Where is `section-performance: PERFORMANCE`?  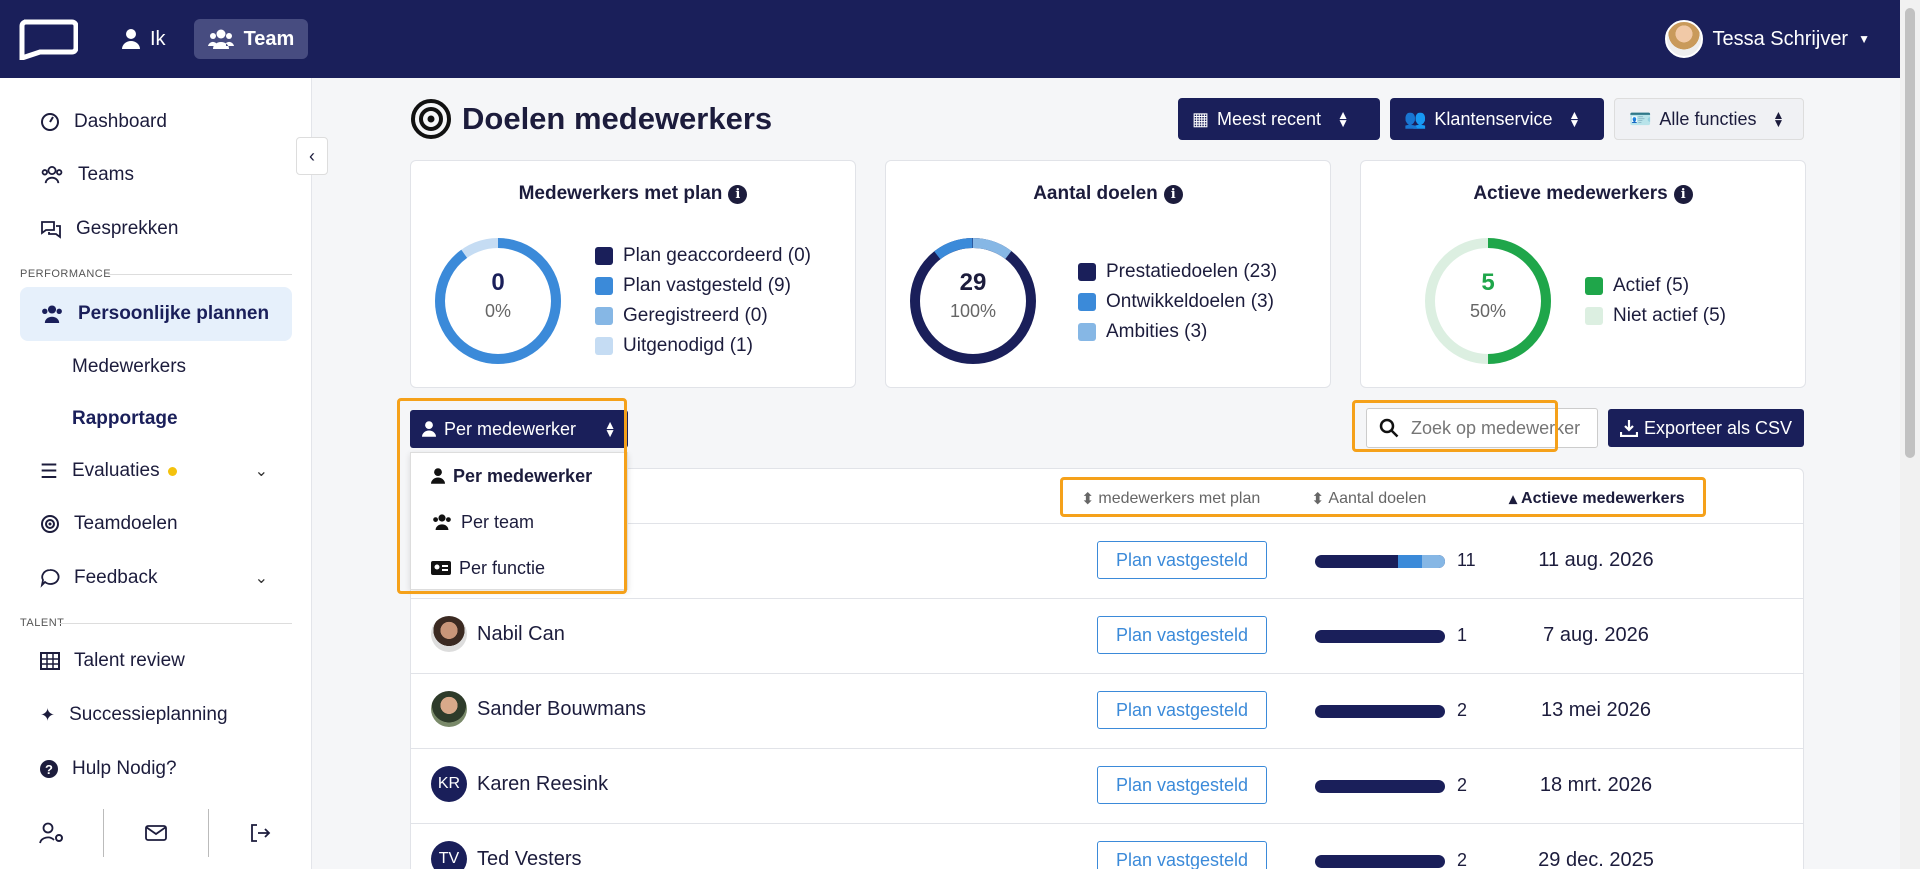
section-performance: PERFORMANCE is located at coordinates (66, 274).